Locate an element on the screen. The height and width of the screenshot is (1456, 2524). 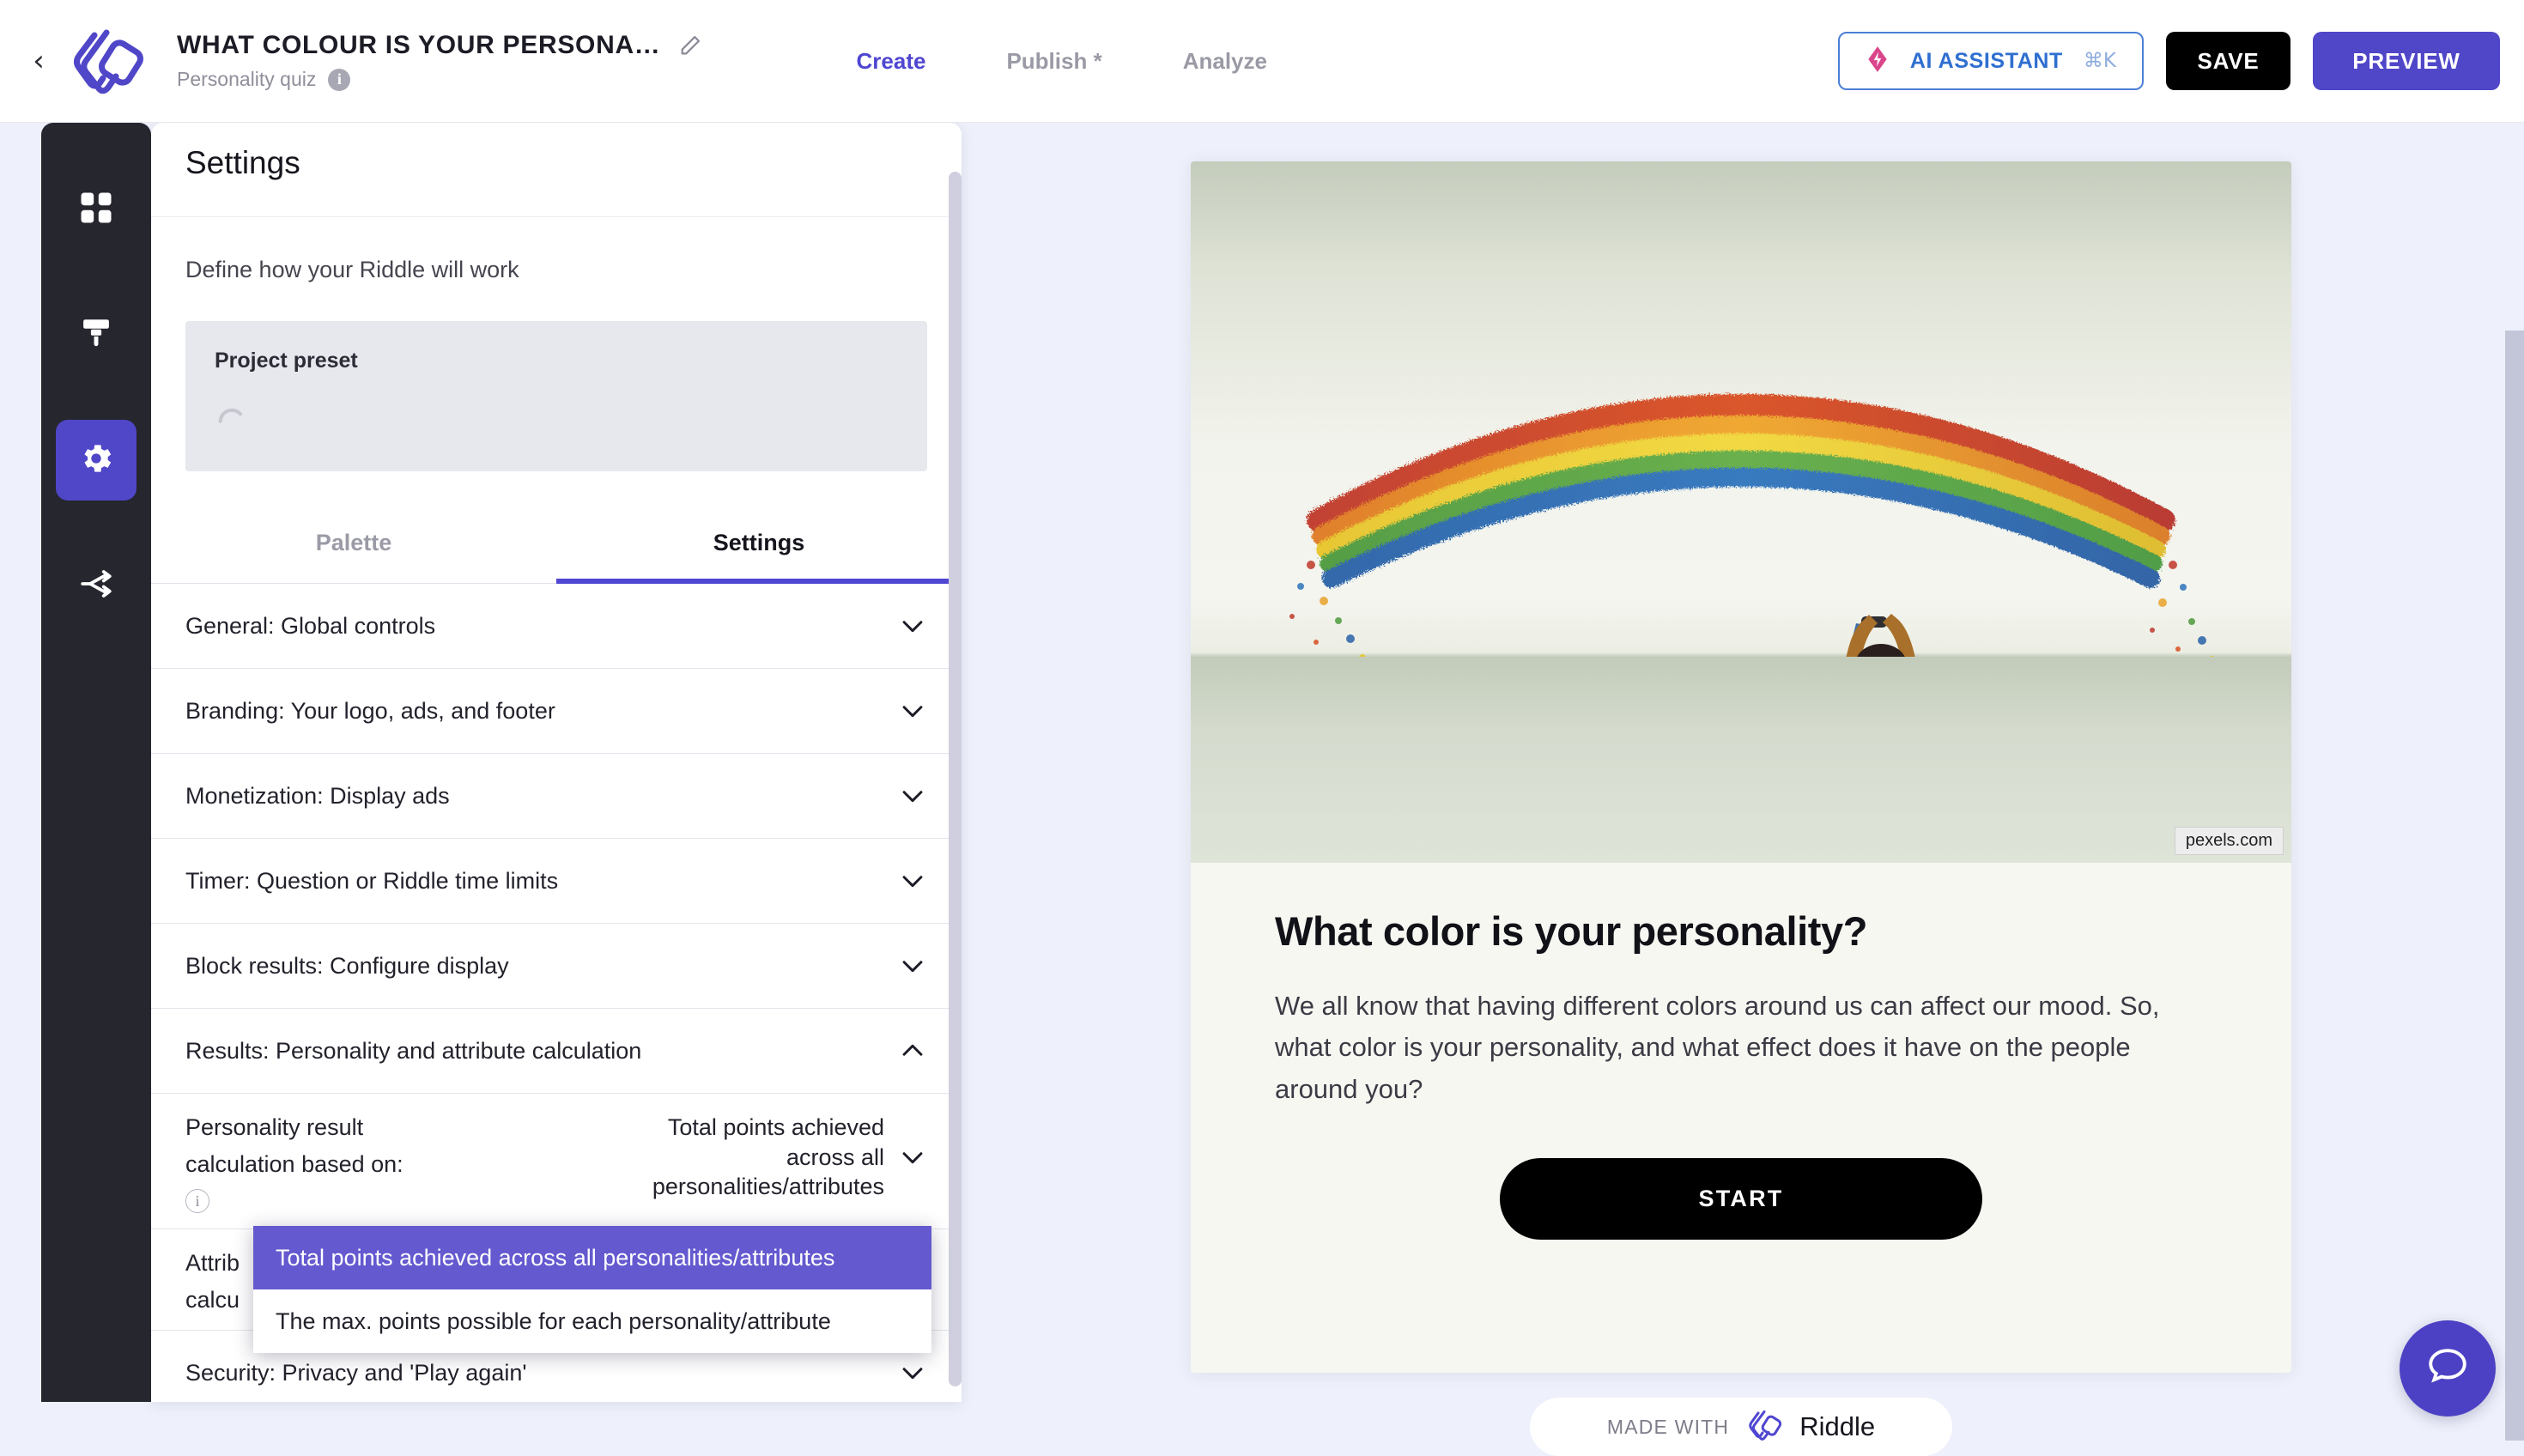
chat-bubble-icon is located at coordinates (2447, 1369).